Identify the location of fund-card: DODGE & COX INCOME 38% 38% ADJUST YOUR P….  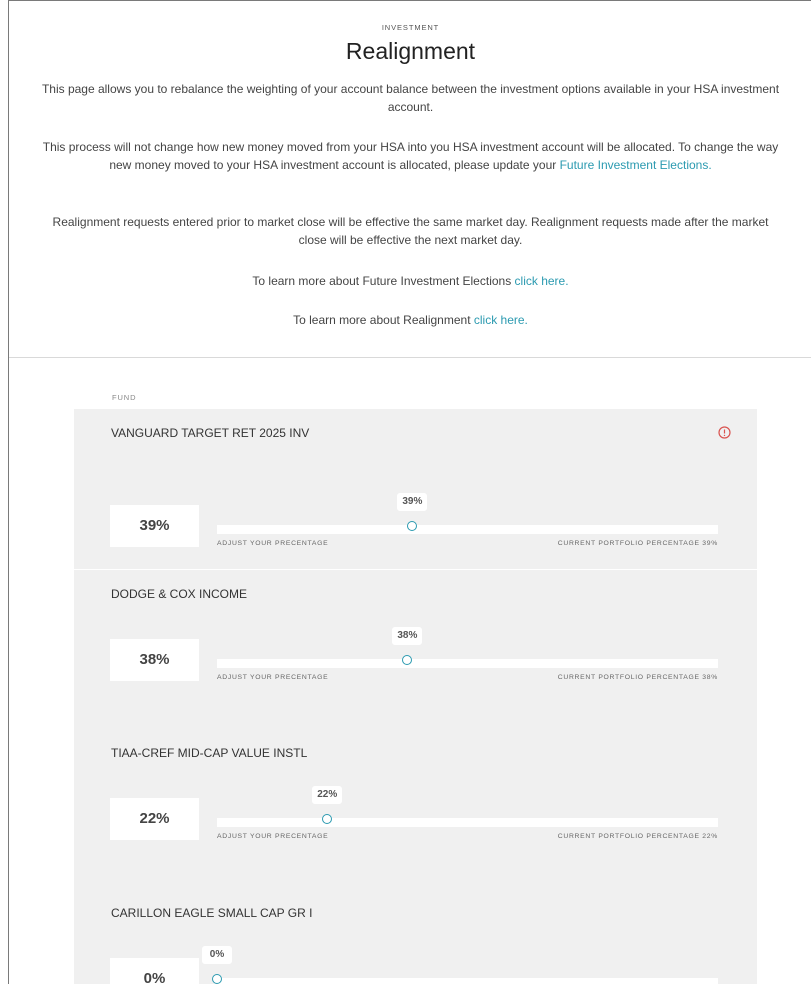
(415, 649).